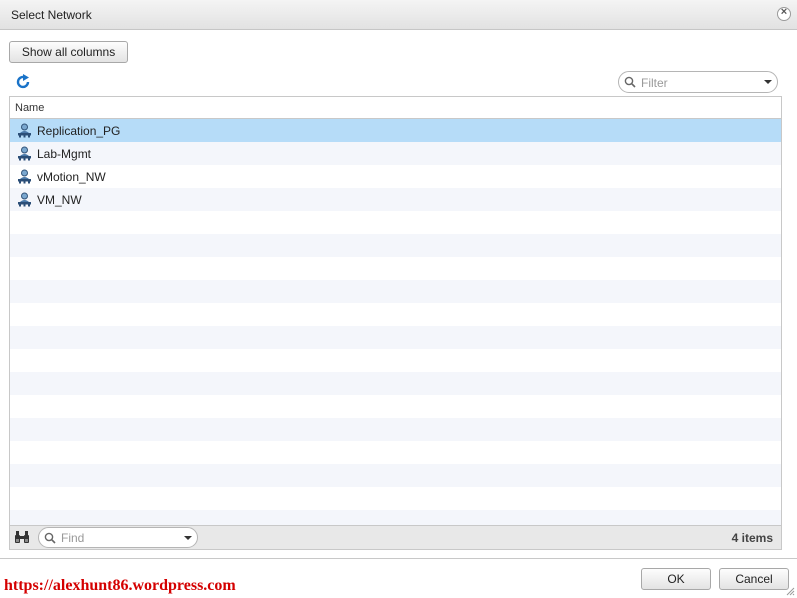  Describe the element at coordinates (71, 177) in the screenshot. I see `row-label: vMotion_NW` at that location.